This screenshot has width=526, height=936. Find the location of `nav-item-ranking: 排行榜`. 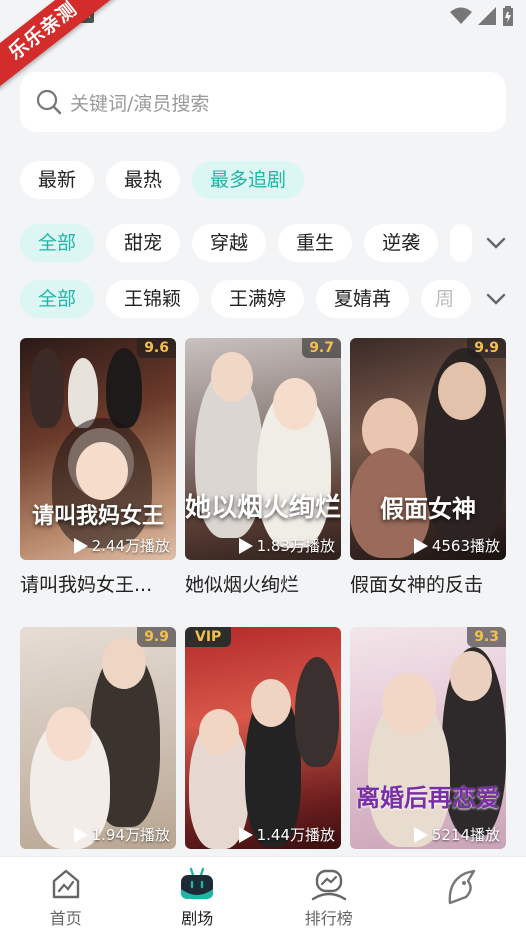

nav-item-ranking: 排行榜 is located at coordinates (329, 896).